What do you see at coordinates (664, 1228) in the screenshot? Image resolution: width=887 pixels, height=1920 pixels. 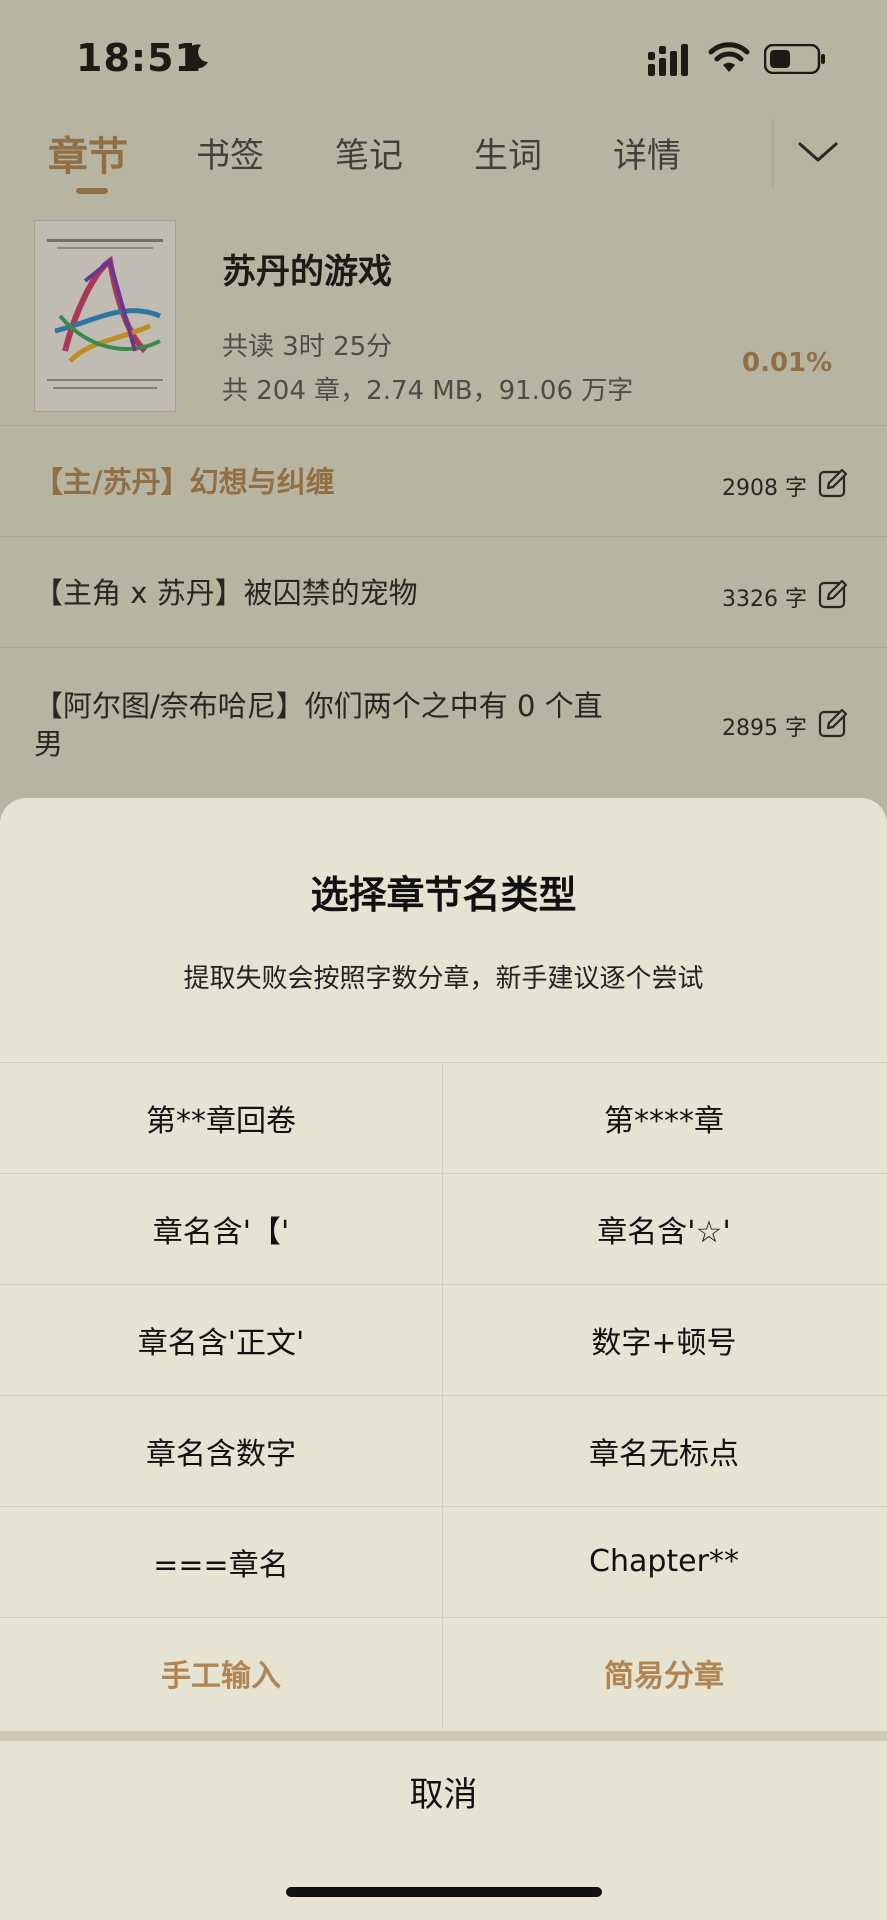 I see `option-star: 章名含'☆'` at bounding box center [664, 1228].